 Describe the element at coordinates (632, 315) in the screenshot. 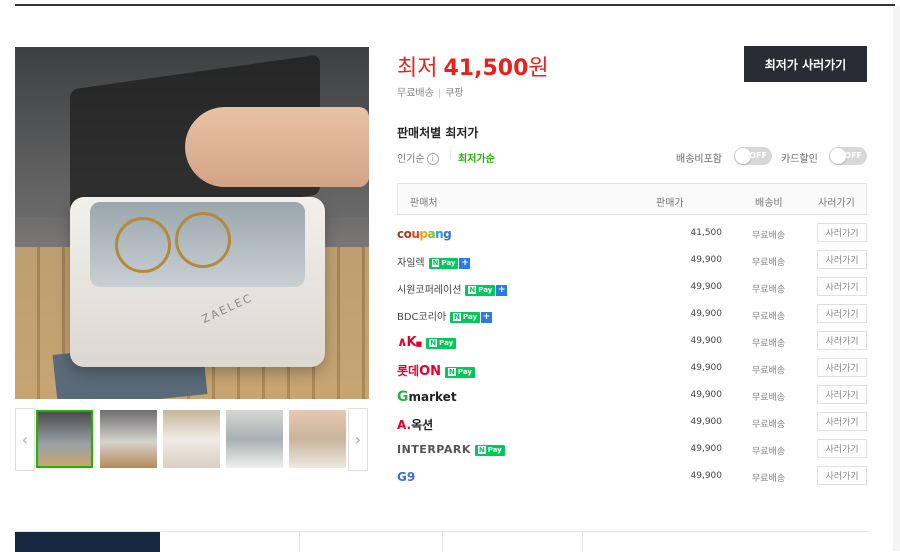

I see `table-row: BDC코리아 N Pay + 49,900 무료배송 사러가기` at that location.